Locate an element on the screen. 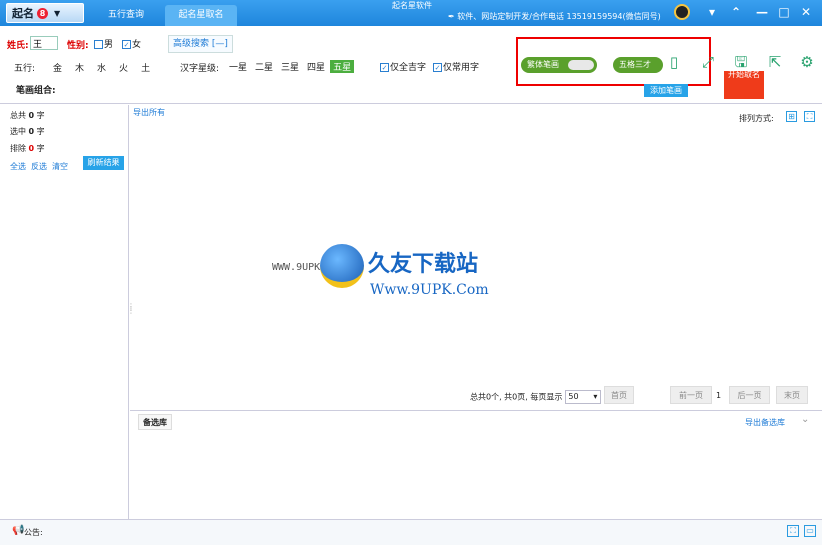 The width and height of the screenshot is (822, 545). wuxing-option: 火 is located at coordinates (123, 67).